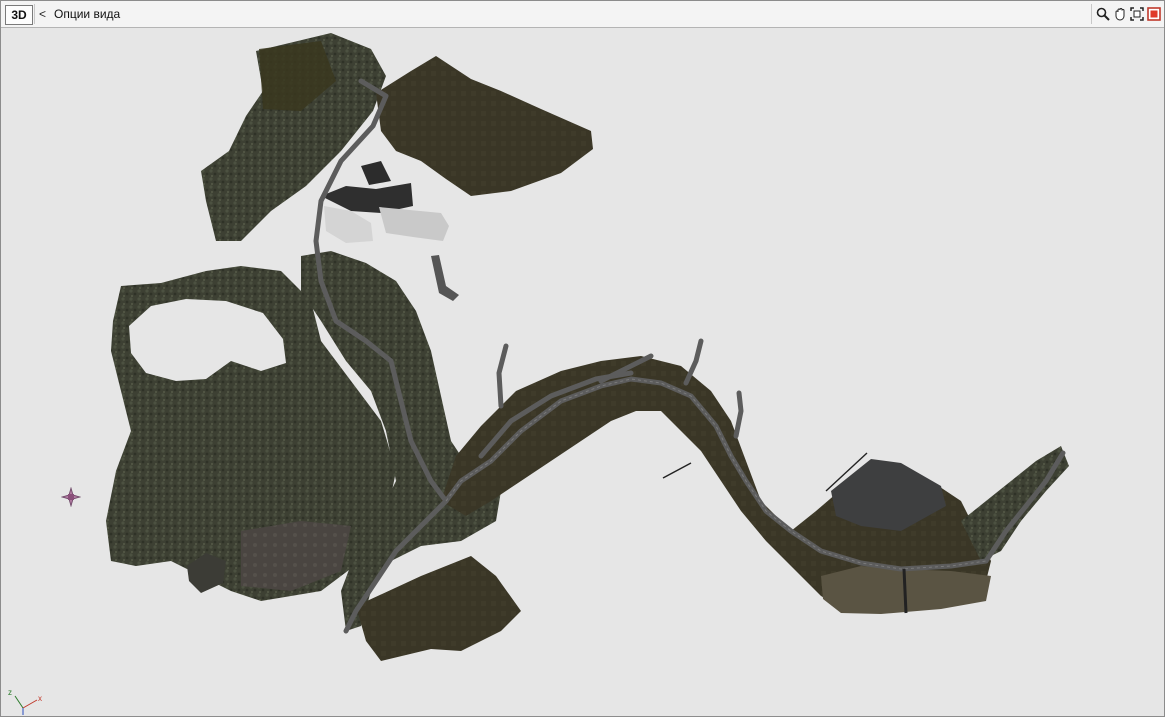 Image resolution: width=1165 pixels, height=717 pixels. I want to click on road-fence, so click(677, 470).